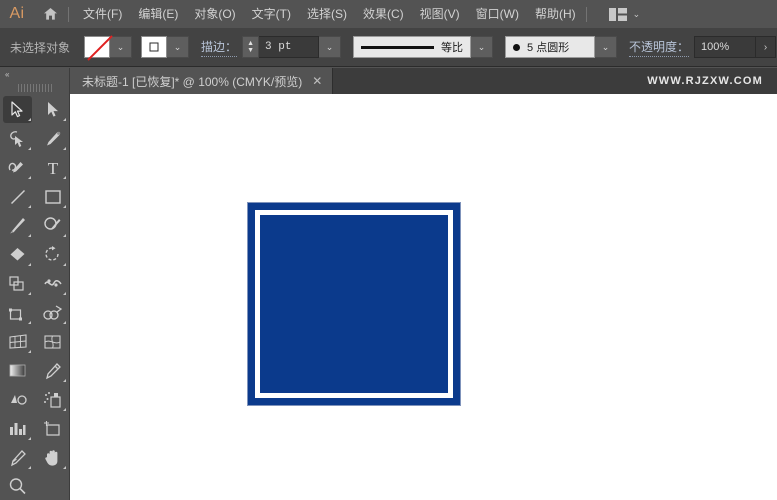  I want to click on svg-text: T, so click(52, 168).